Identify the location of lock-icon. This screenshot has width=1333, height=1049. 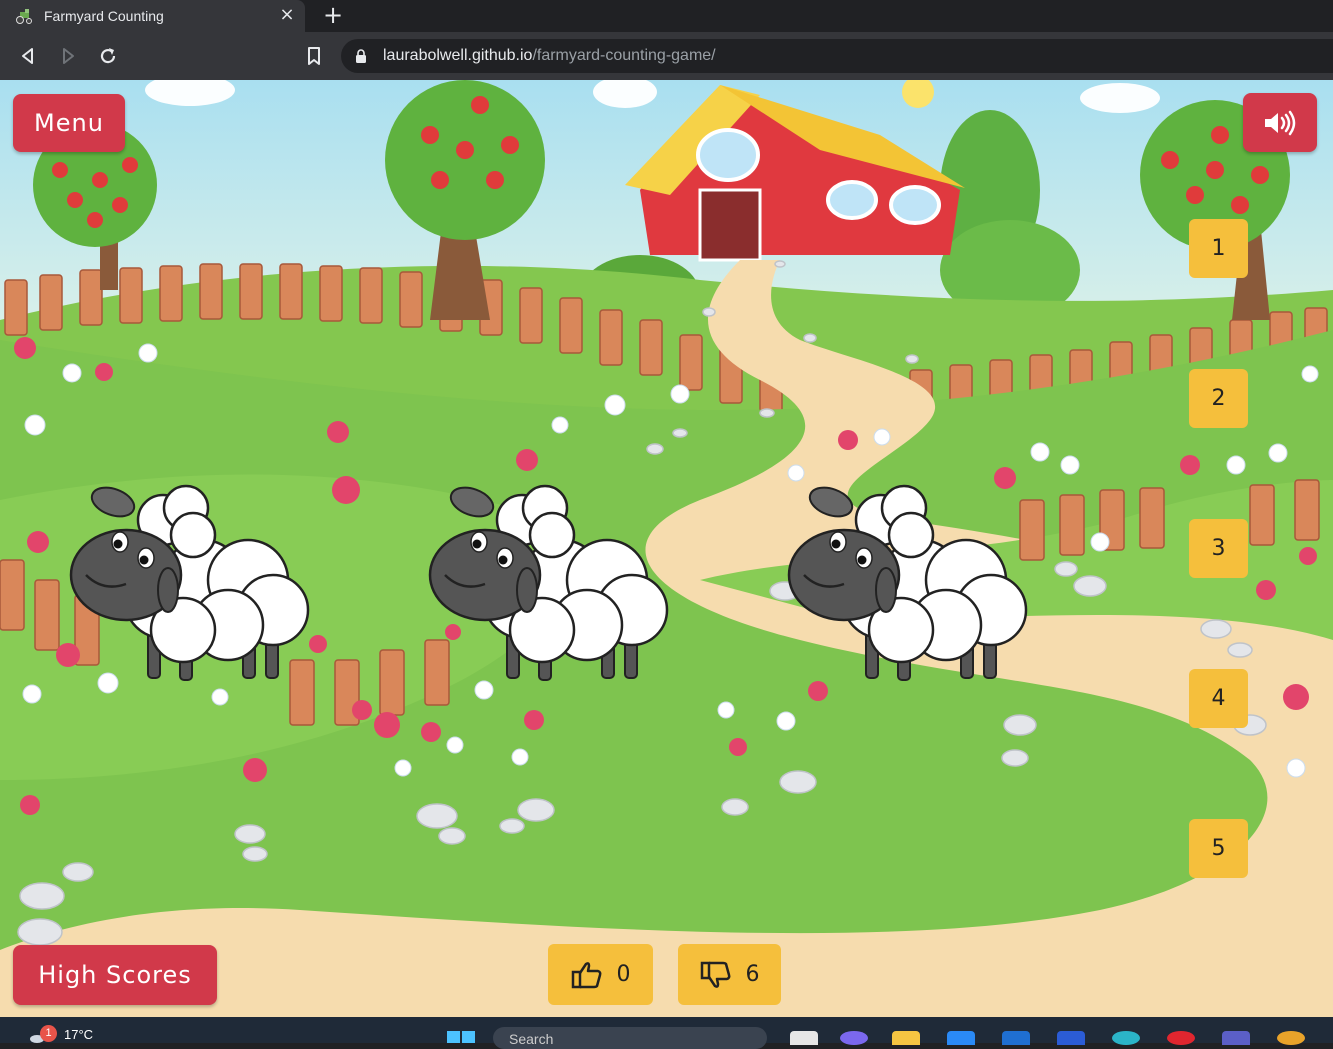
(361, 56).